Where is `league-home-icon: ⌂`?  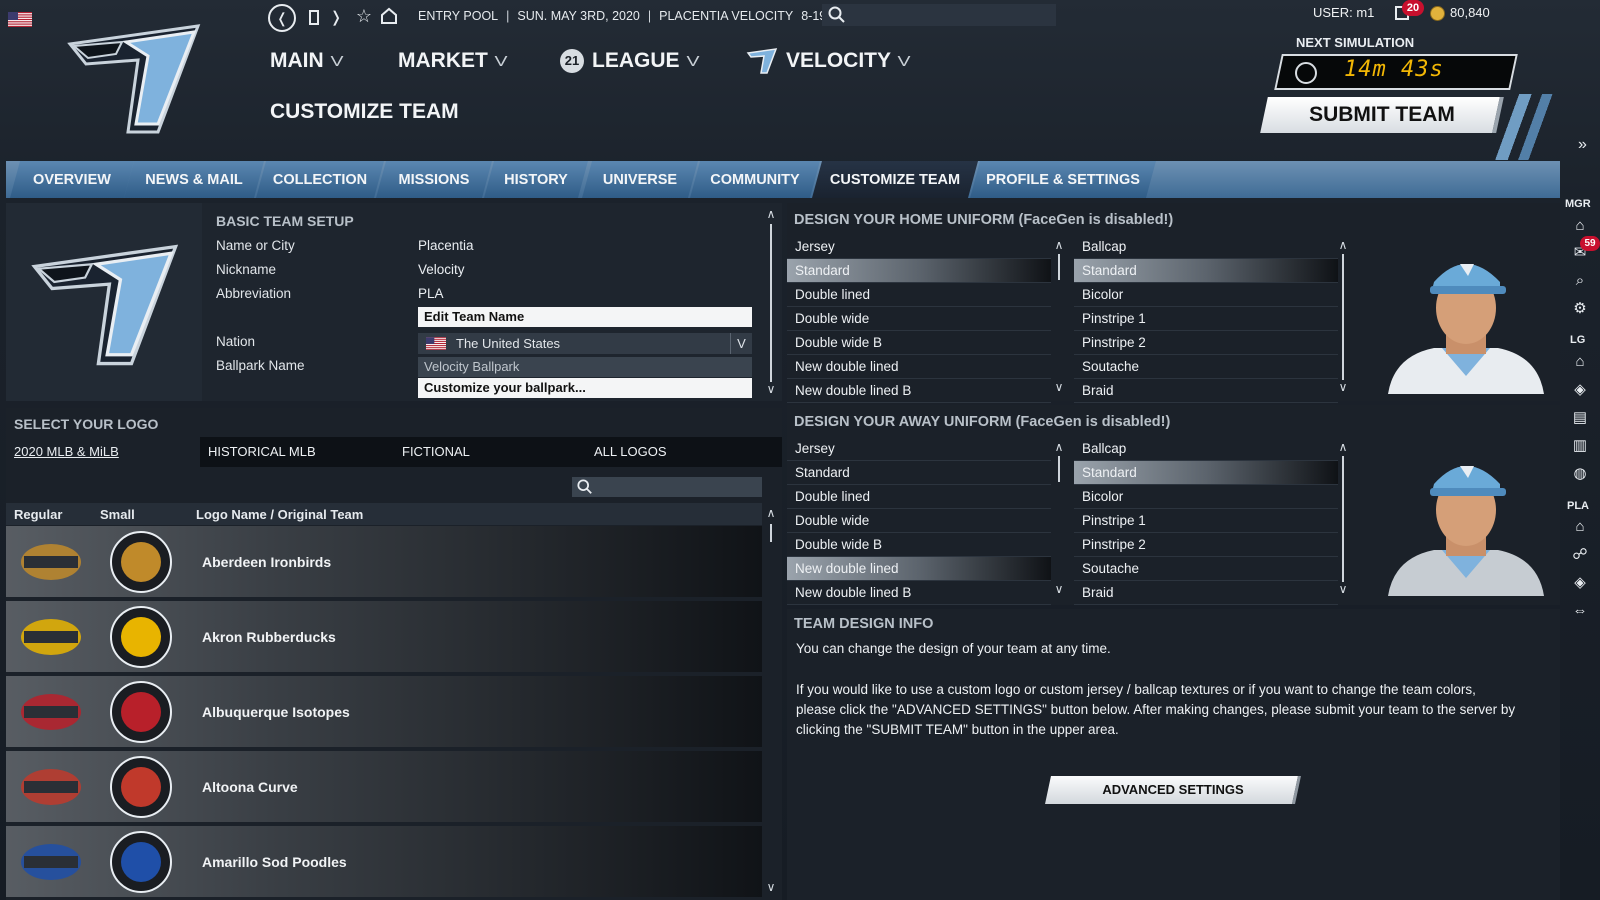 league-home-icon: ⌂ is located at coordinates (1580, 362).